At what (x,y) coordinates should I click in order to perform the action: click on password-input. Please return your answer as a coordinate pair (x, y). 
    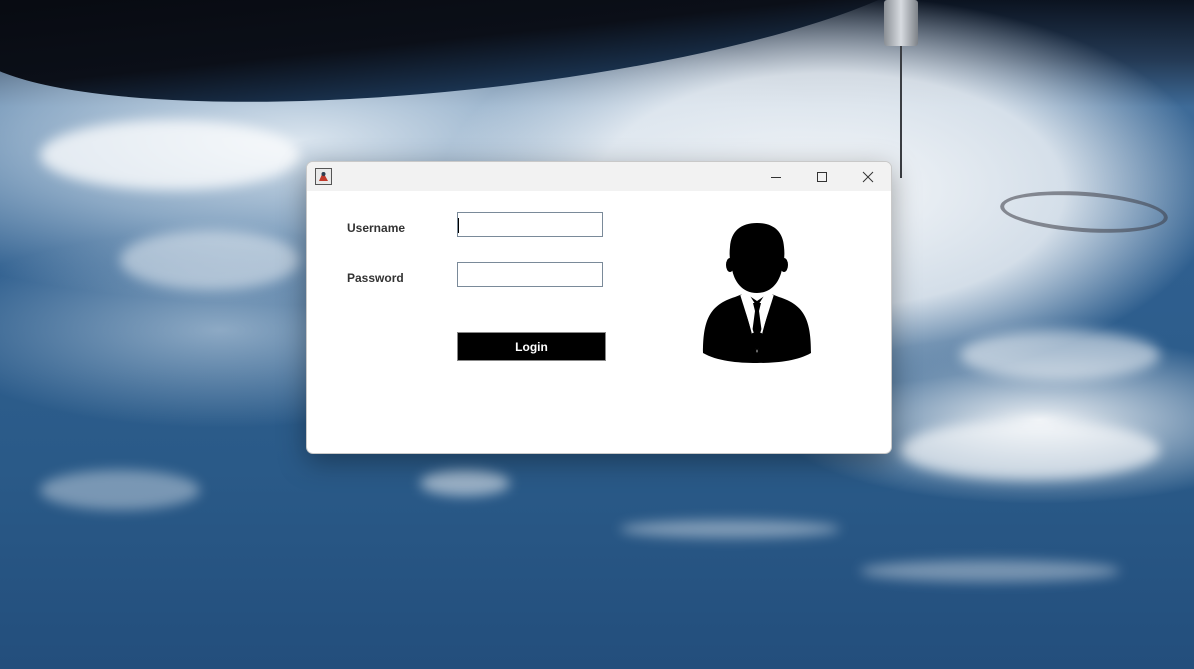
    Looking at the image, I should click on (530, 274).